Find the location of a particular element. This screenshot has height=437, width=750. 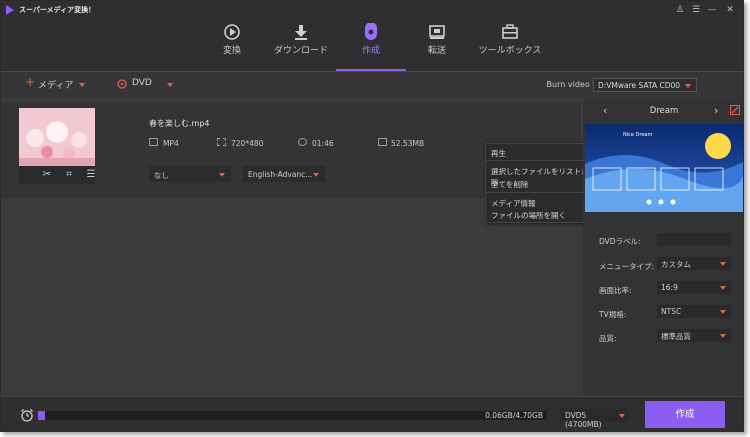

trim-icon: ✂ is located at coordinates (47, 175).